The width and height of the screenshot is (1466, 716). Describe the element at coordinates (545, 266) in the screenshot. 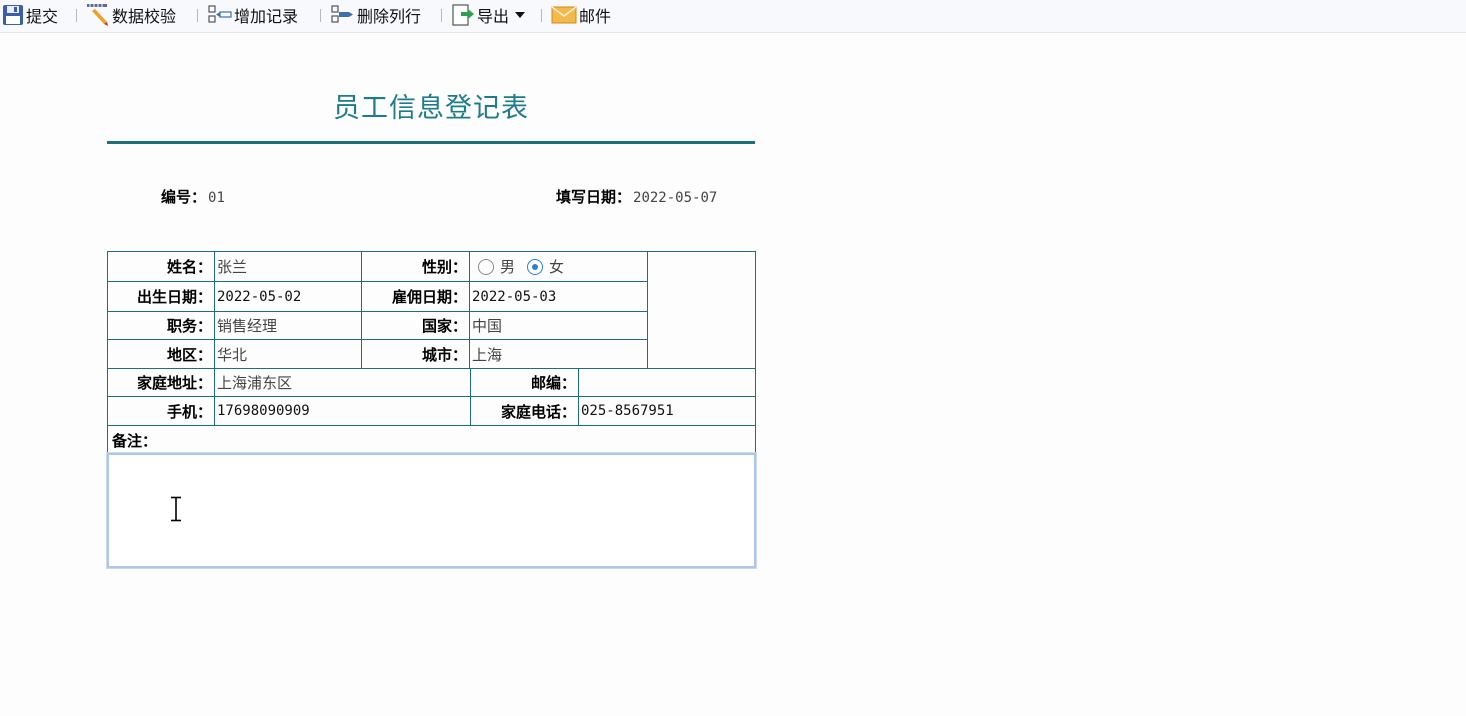

I see `gender-option-female: 女` at that location.